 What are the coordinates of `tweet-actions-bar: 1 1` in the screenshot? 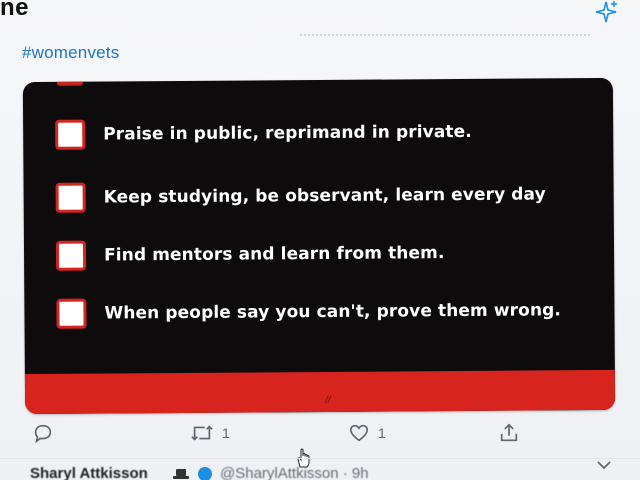 It's located at (320, 434).